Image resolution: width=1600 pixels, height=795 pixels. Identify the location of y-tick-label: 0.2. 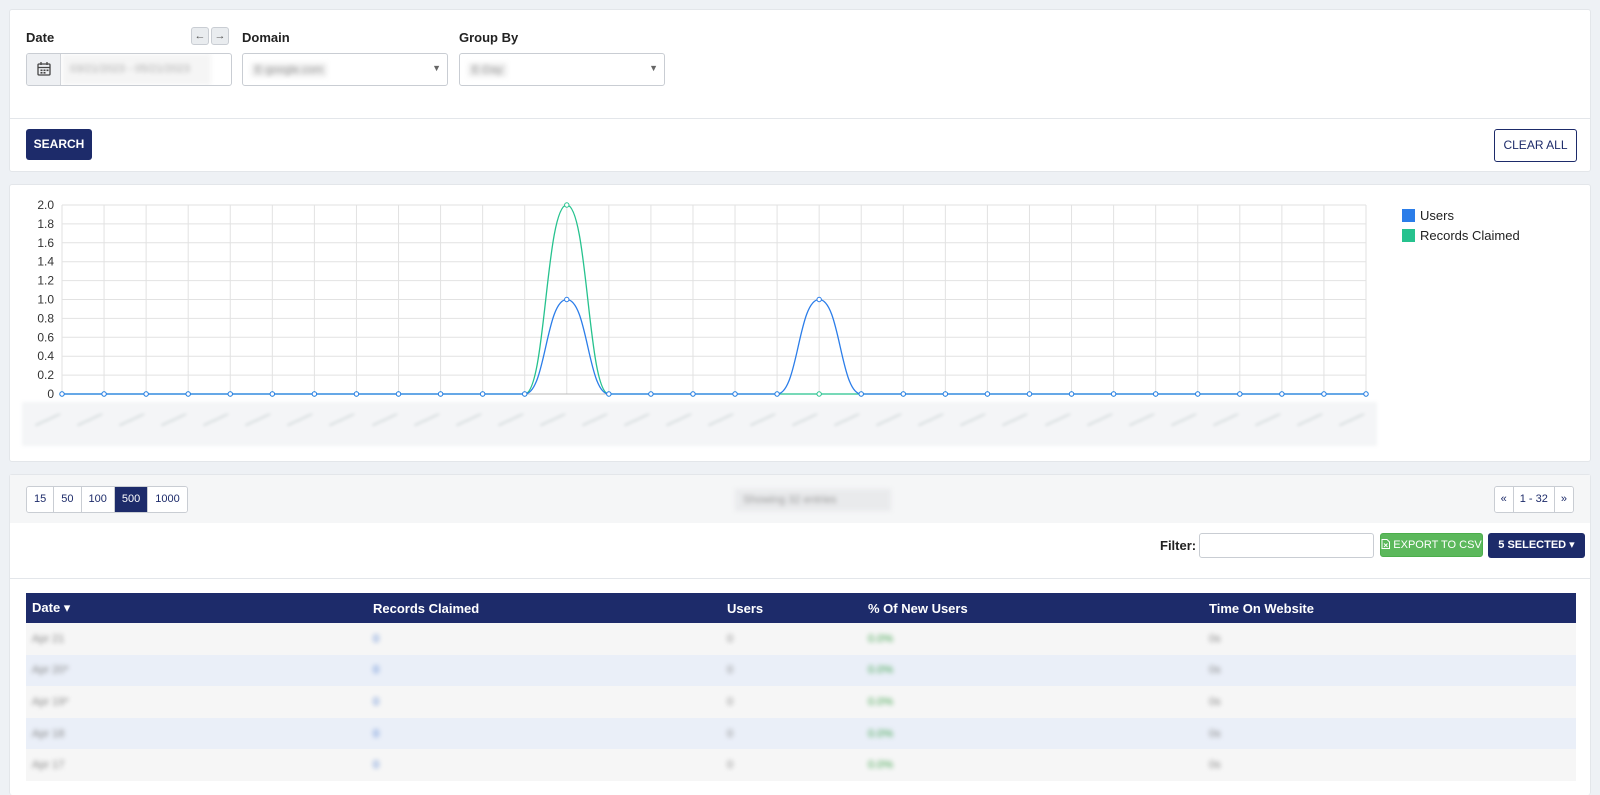
(45, 375).